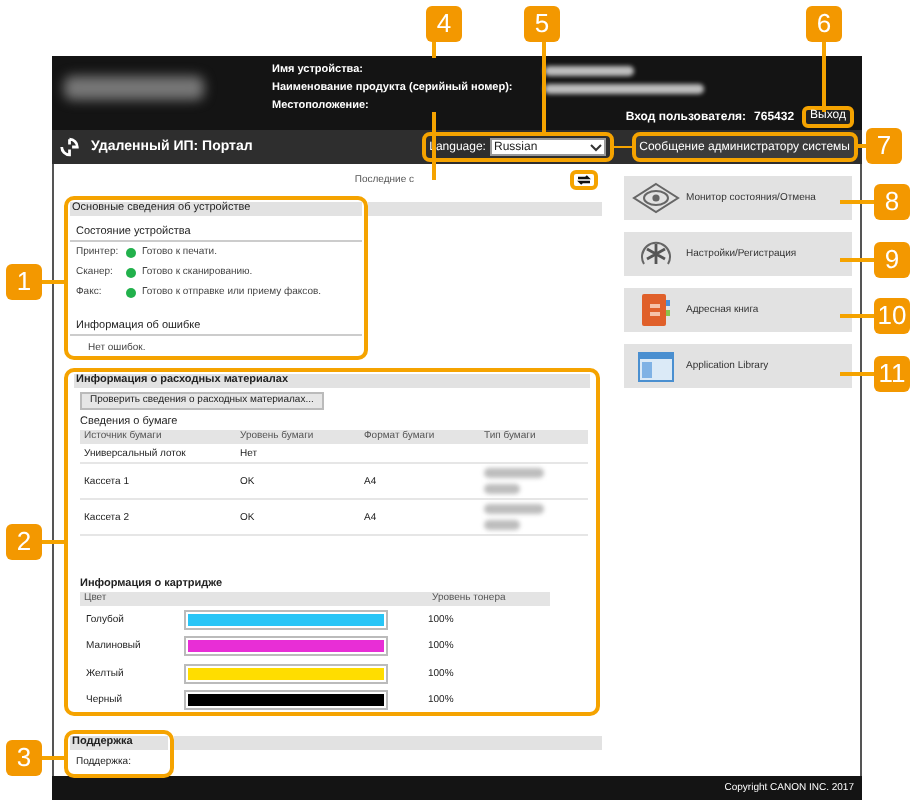  I want to click on callout-number: 3, so click(24, 758).